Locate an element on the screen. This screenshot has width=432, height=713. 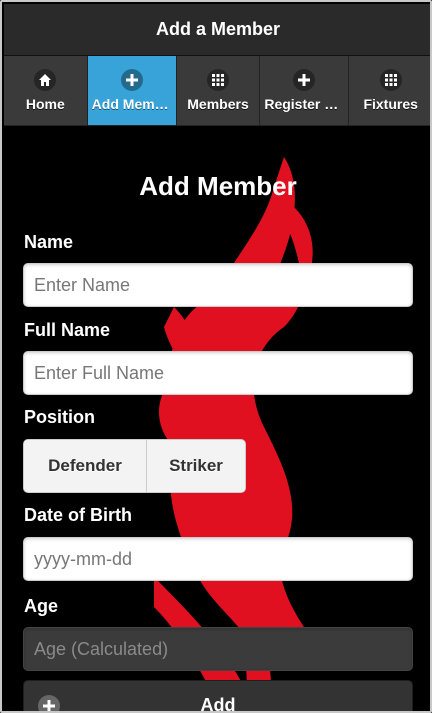
date-of-birth-input is located at coordinates (218, 559).